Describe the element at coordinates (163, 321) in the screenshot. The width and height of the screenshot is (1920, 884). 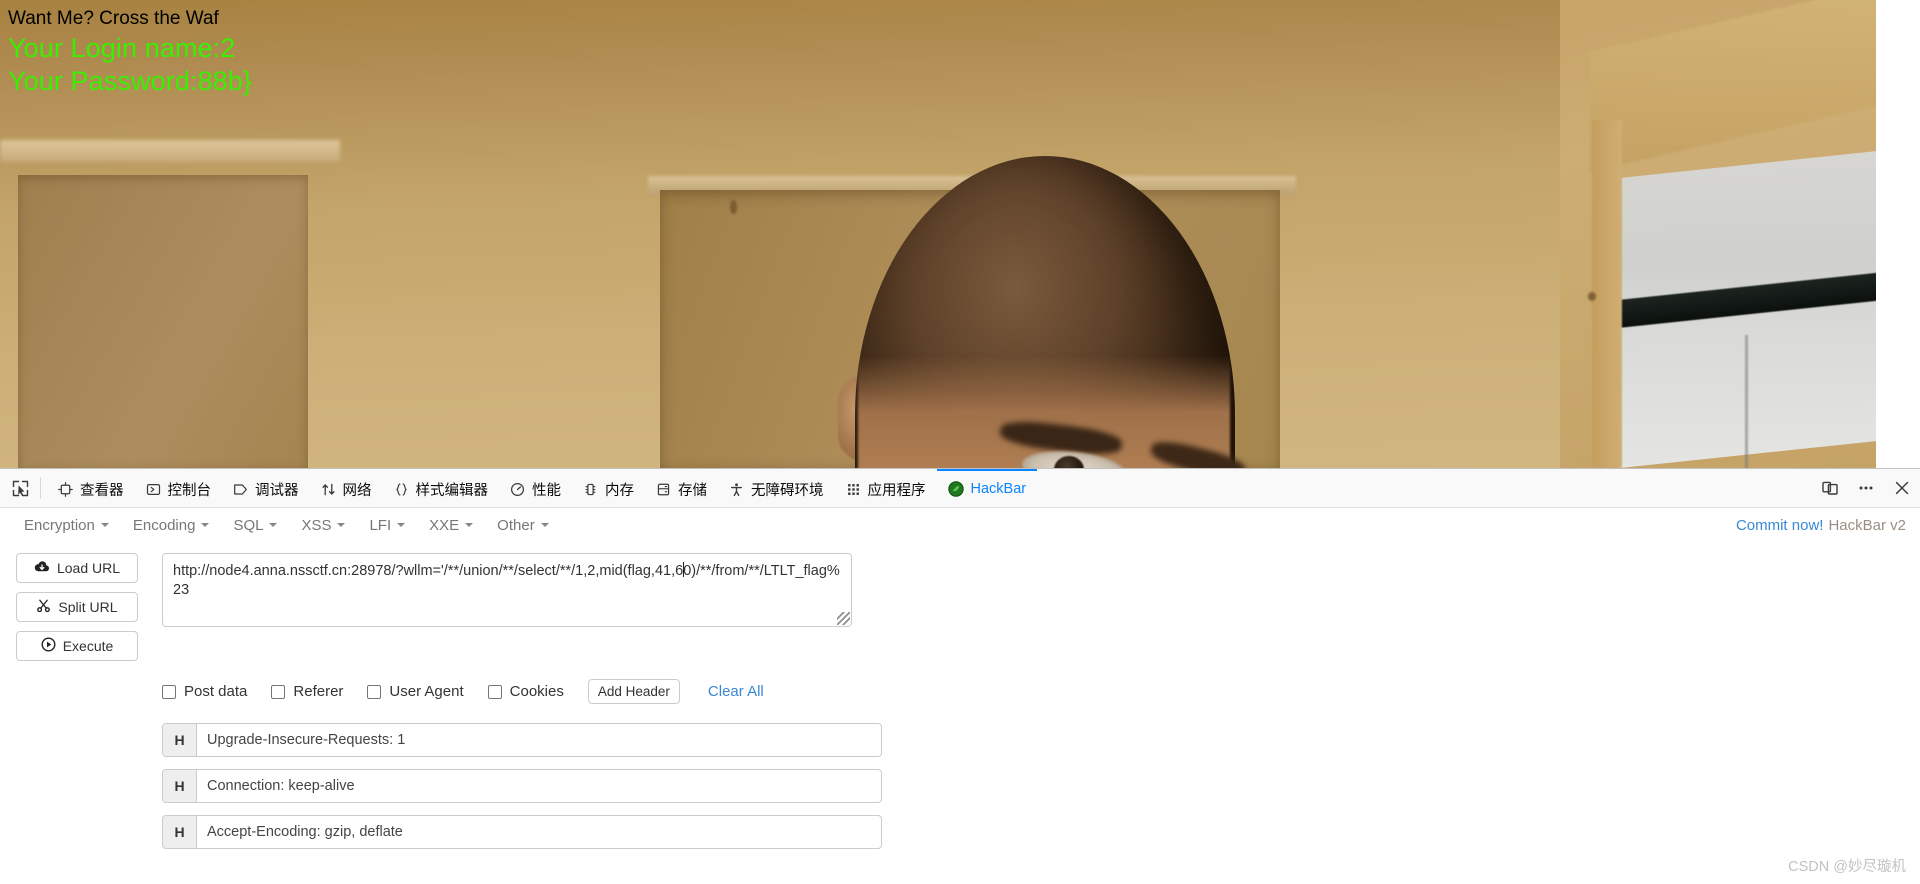
I see `photo-left-door-panel` at that location.